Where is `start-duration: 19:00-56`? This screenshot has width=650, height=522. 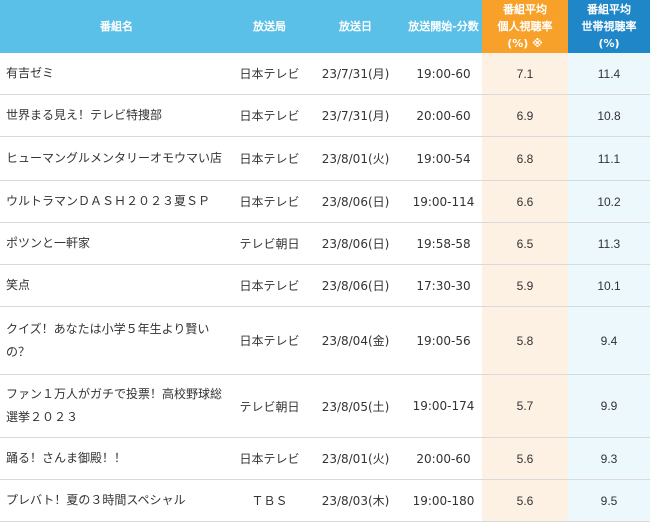 start-duration: 19:00-56 is located at coordinates (443, 340).